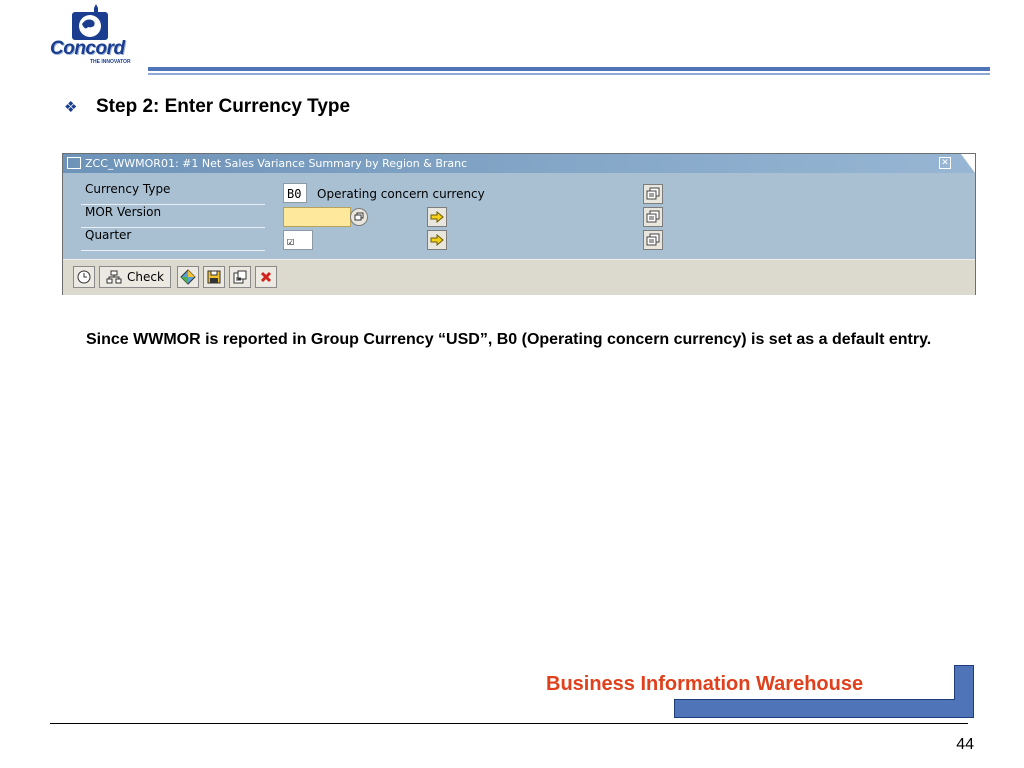  Describe the element at coordinates (965, 744) in the screenshot. I see `page-number: 44` at that location.